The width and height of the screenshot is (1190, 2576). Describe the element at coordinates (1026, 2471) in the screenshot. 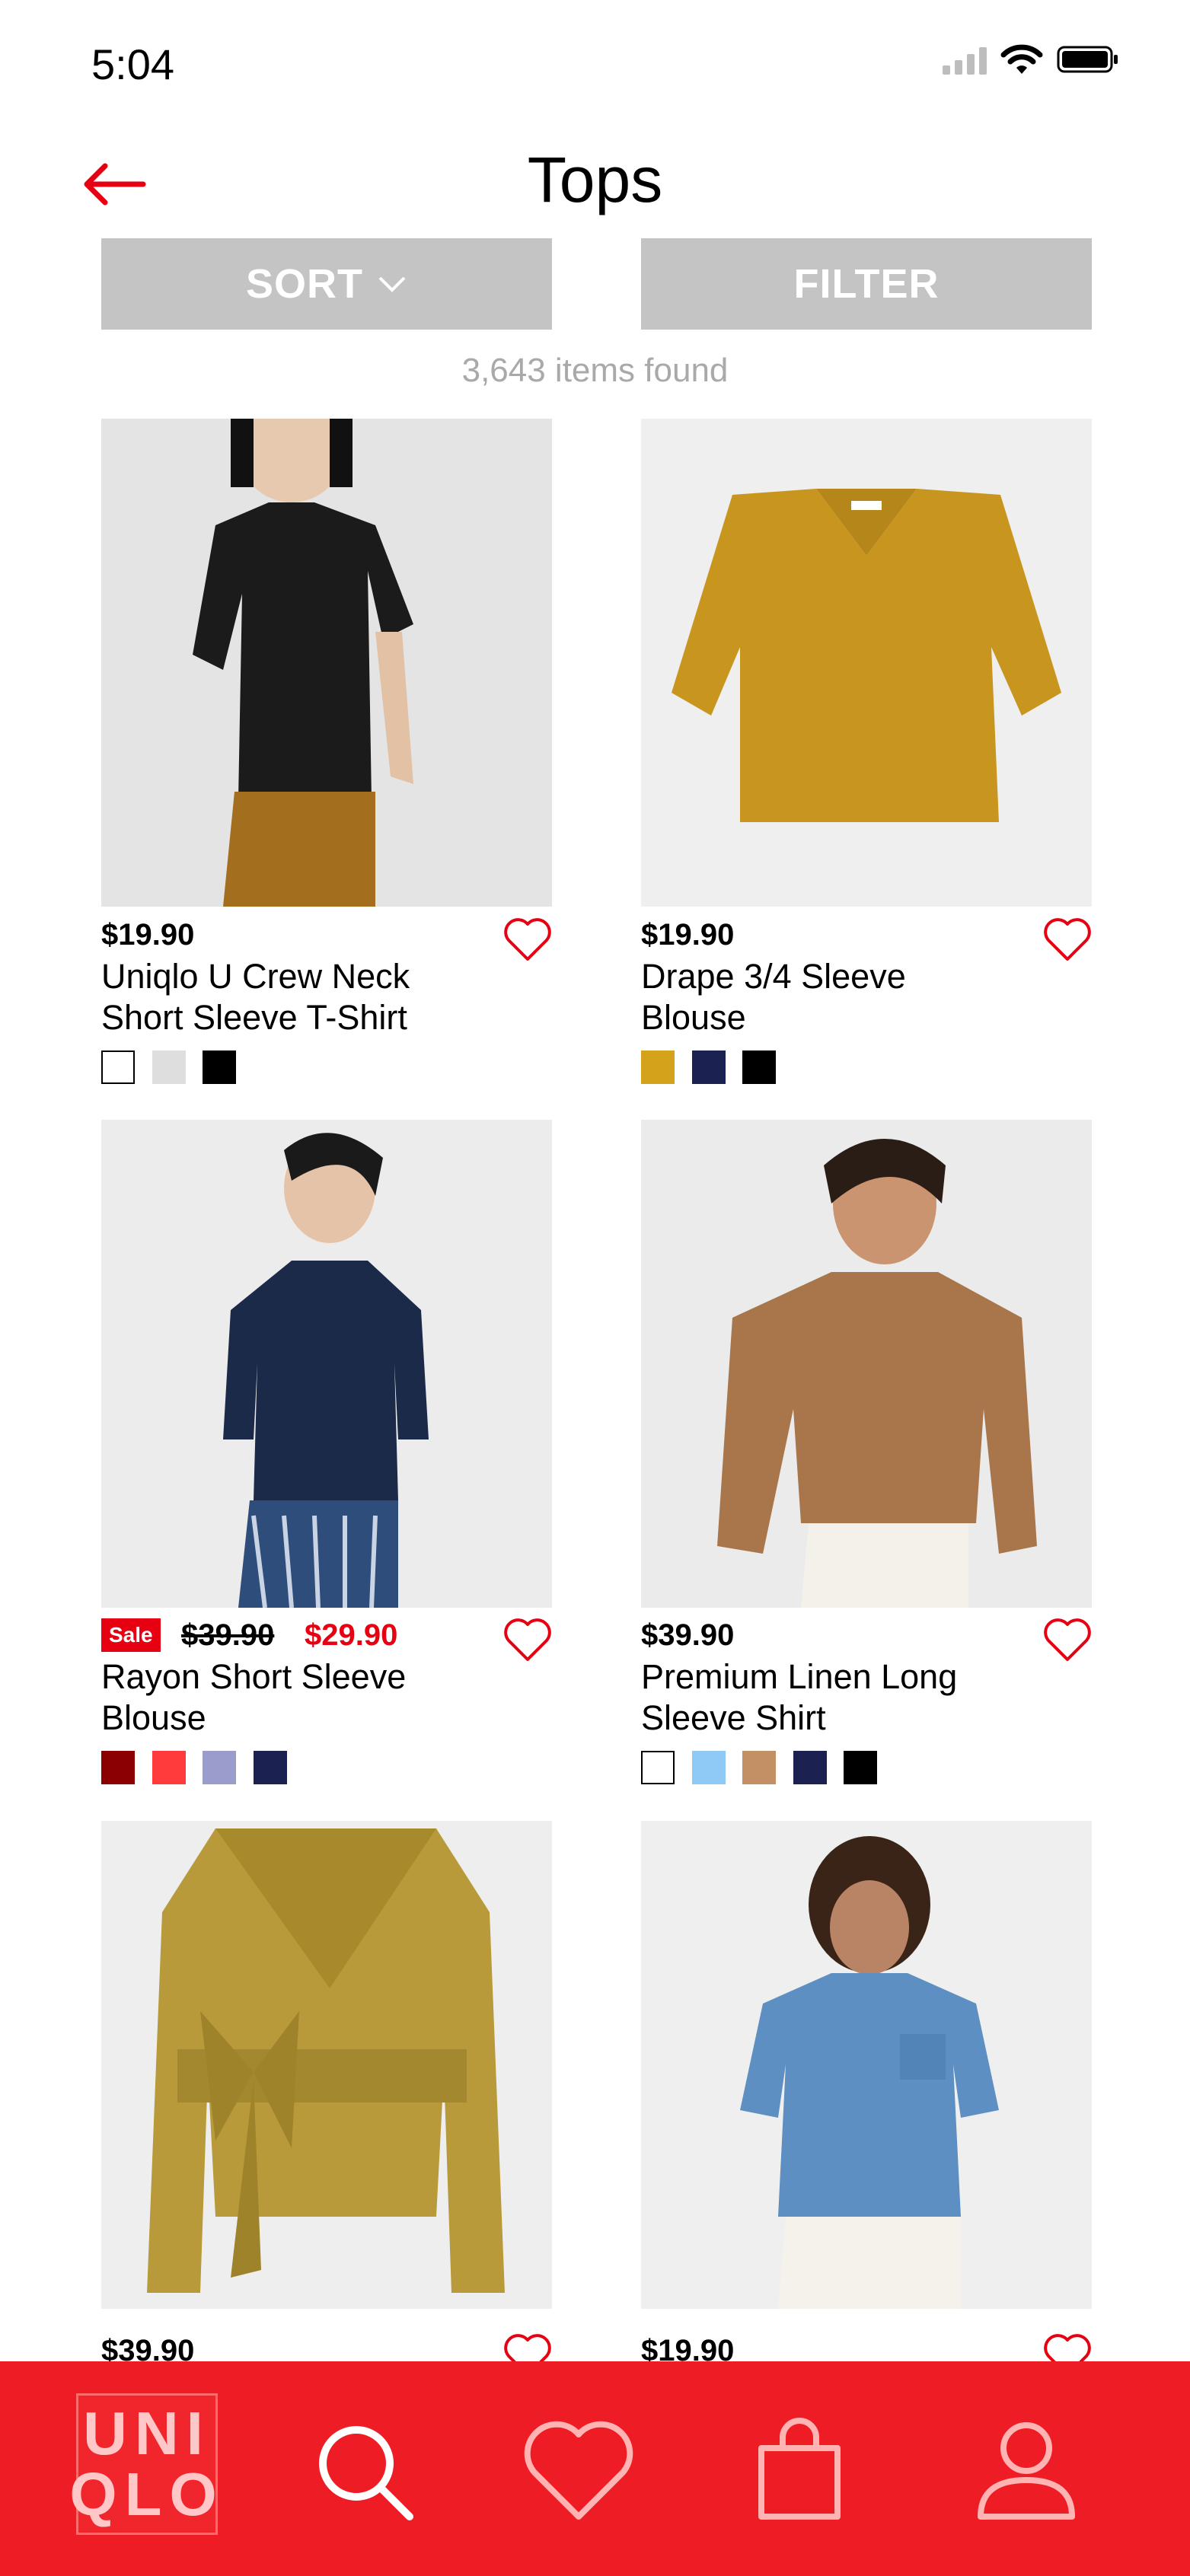

I see `profile-icon` at that location.